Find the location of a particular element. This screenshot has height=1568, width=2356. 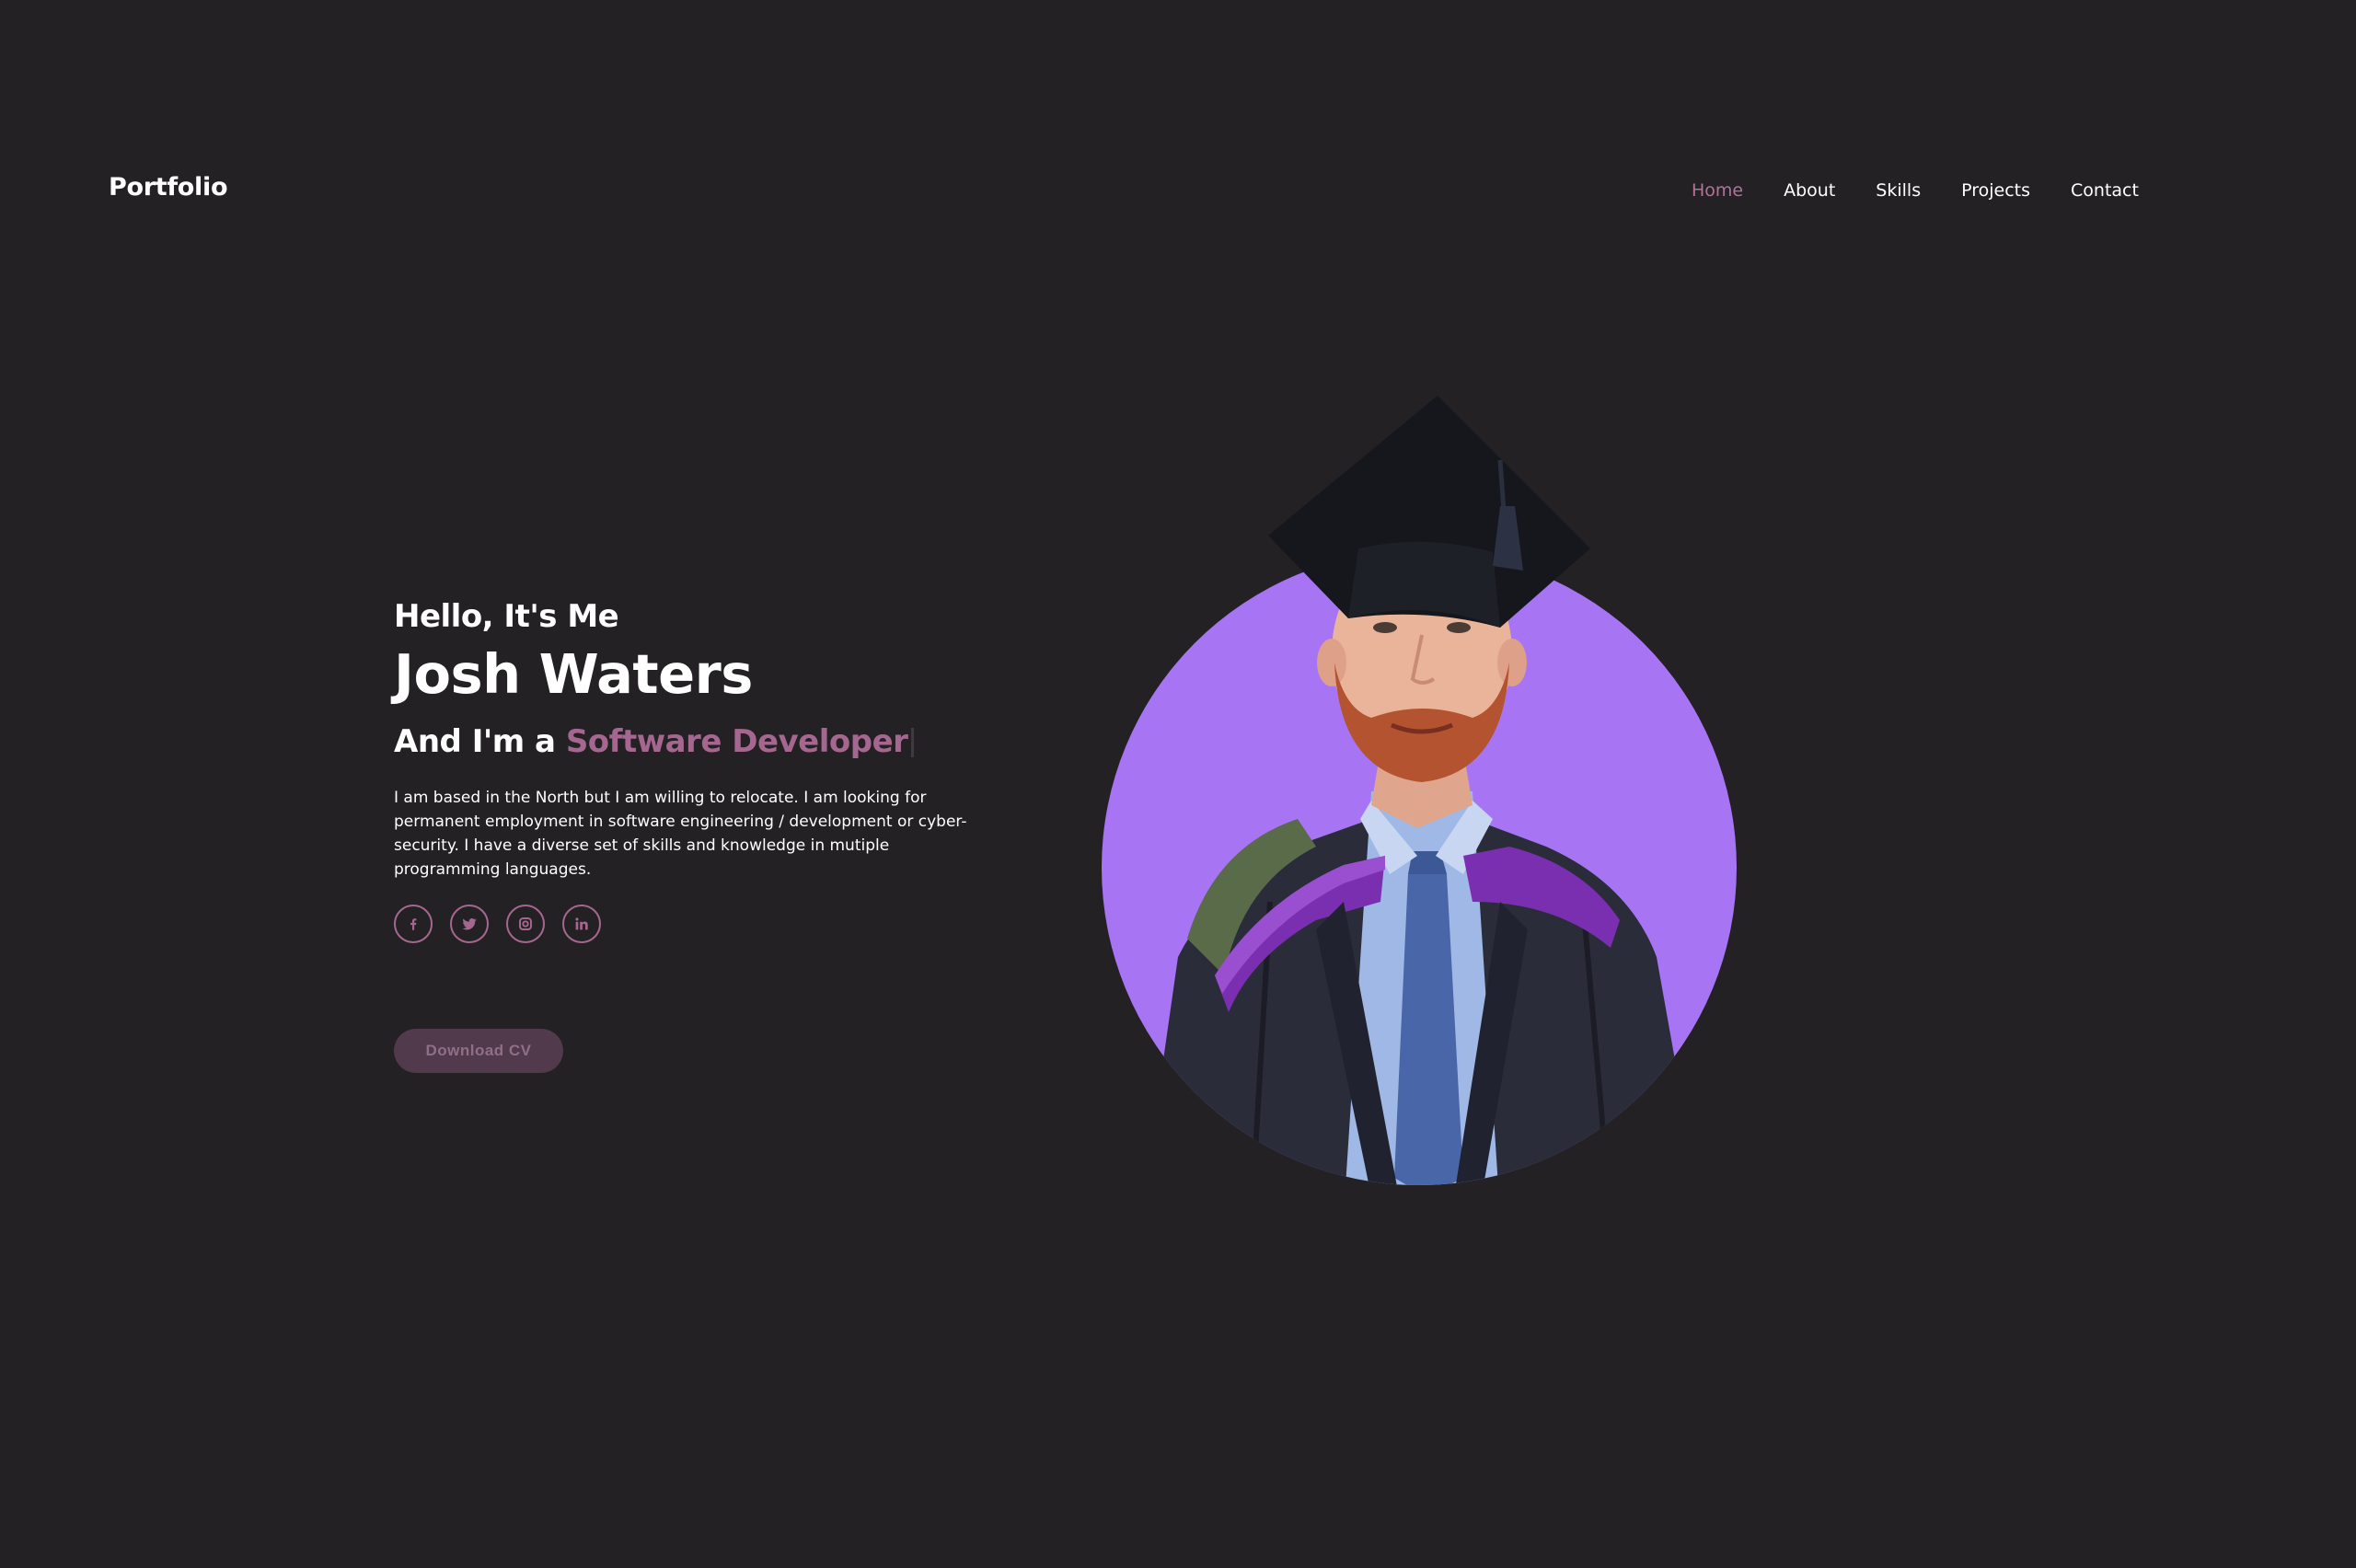

twitter-icon is located at coordinates (470, 924).